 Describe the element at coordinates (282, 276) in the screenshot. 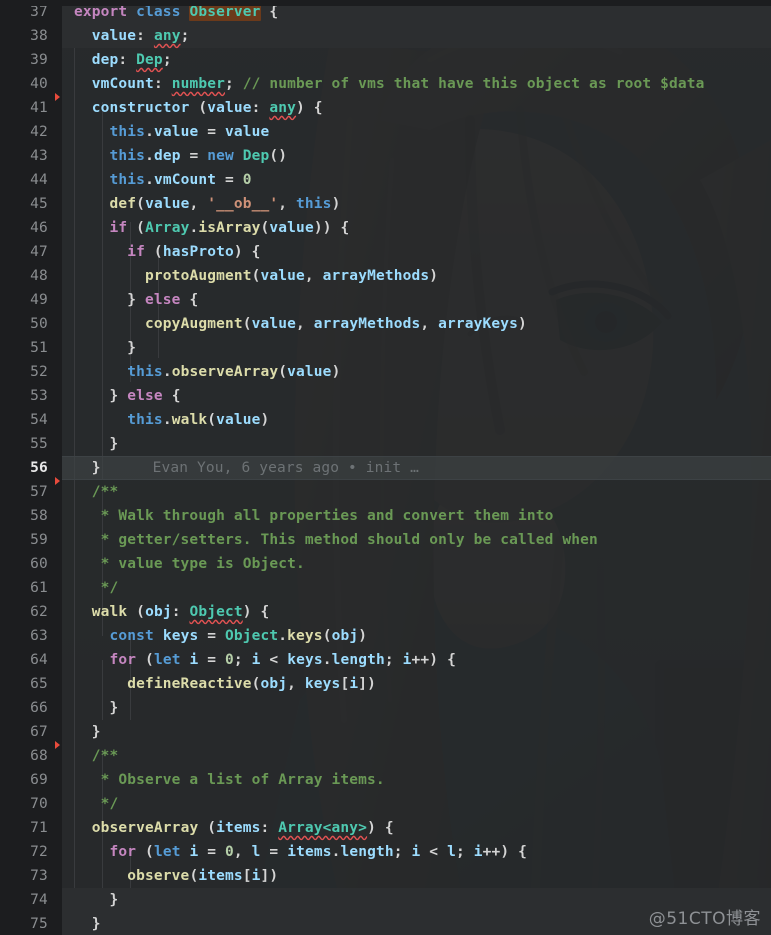

I see `code-token: value` at that location.